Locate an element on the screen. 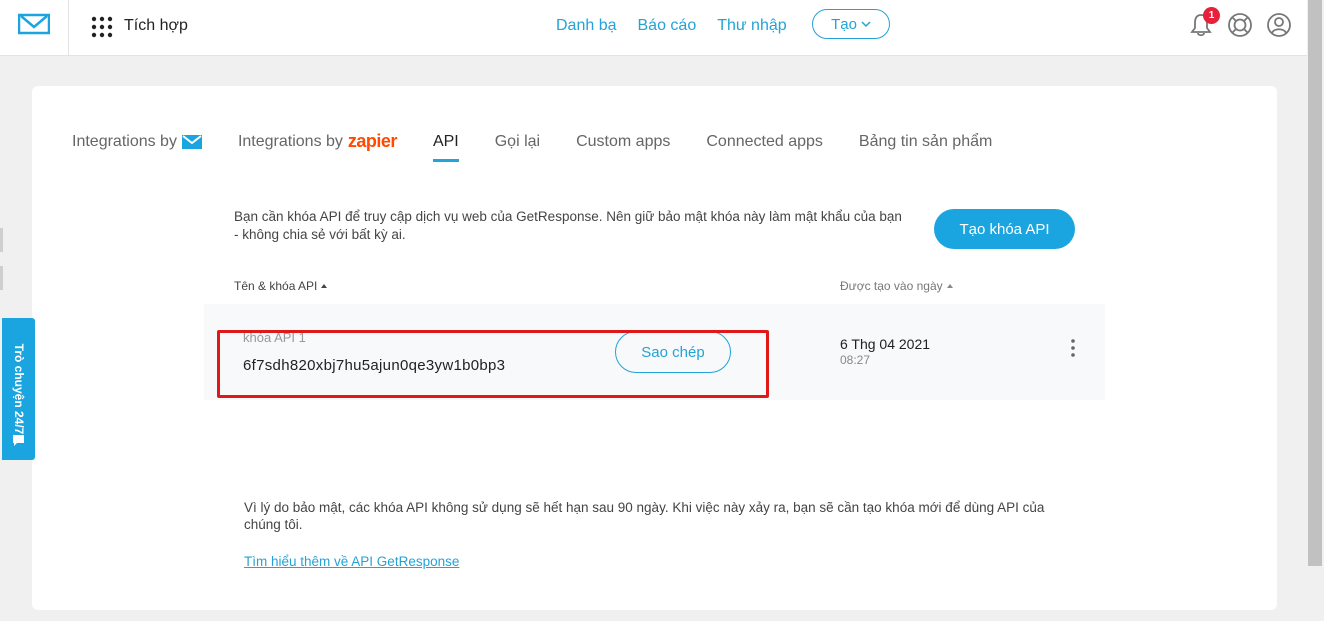 This screenshot has width=1324, height=621. zapier-logo: zapier is located at coordinates (372, 141).